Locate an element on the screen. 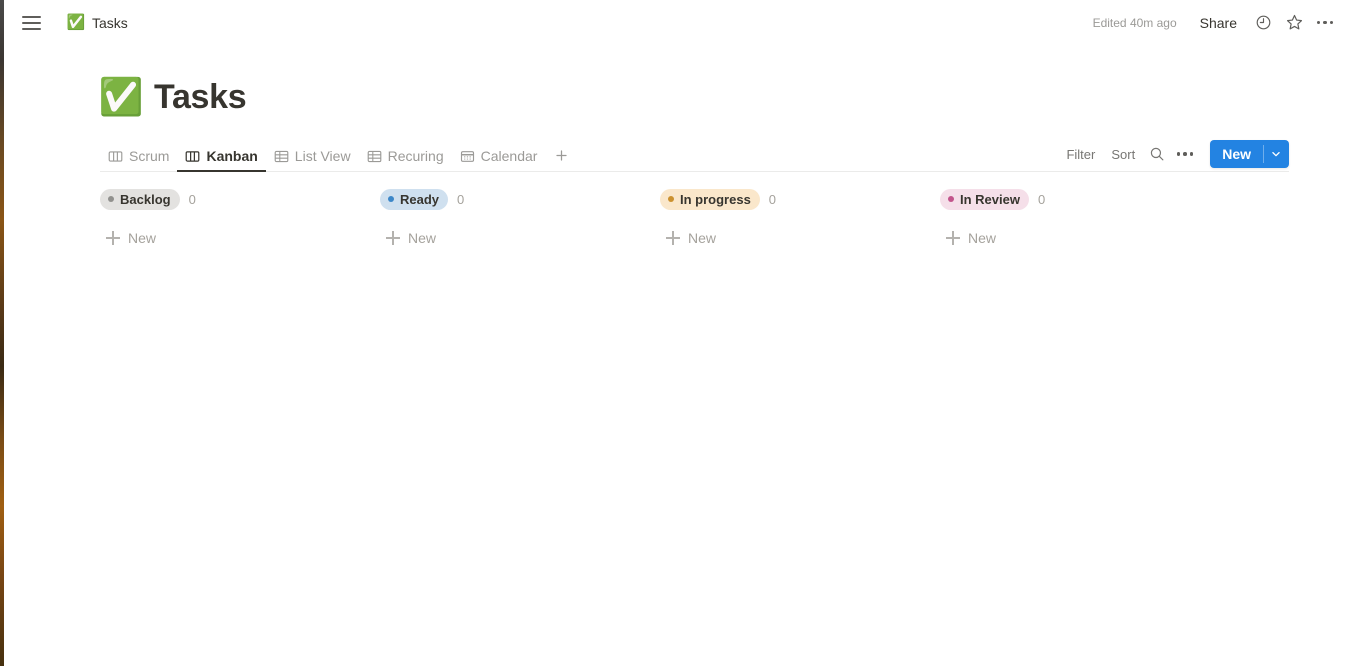  status-label: Backlog is located at coordinates (145, 199).